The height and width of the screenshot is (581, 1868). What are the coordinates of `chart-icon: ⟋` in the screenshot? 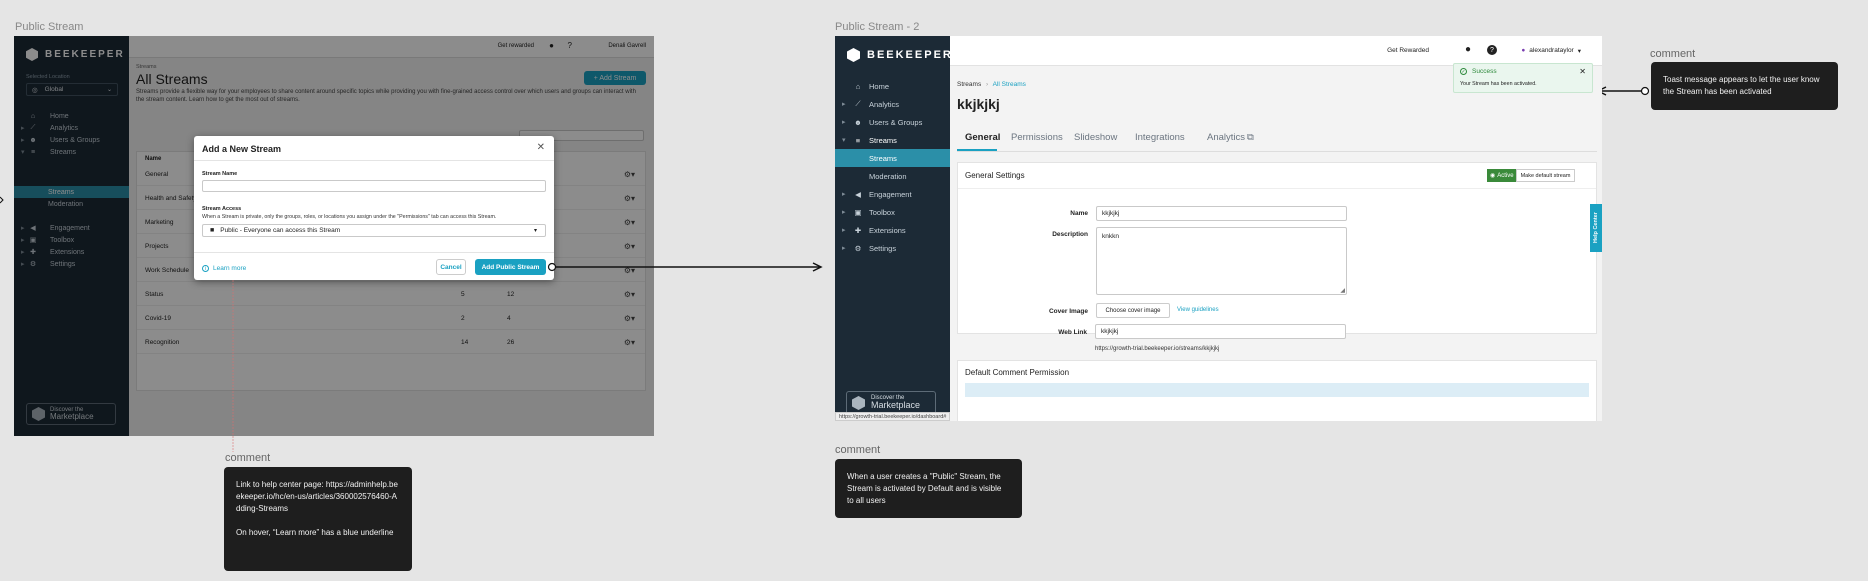 It's located at (858, 103).